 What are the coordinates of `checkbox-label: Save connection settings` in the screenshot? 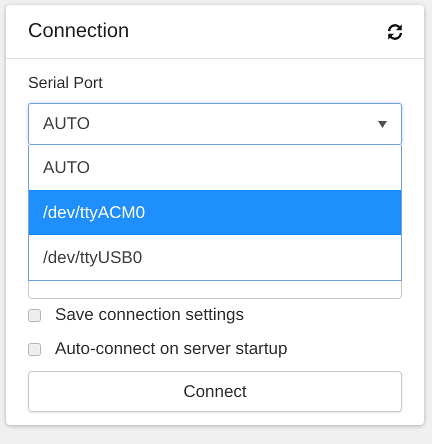 It's located at (149, 315).